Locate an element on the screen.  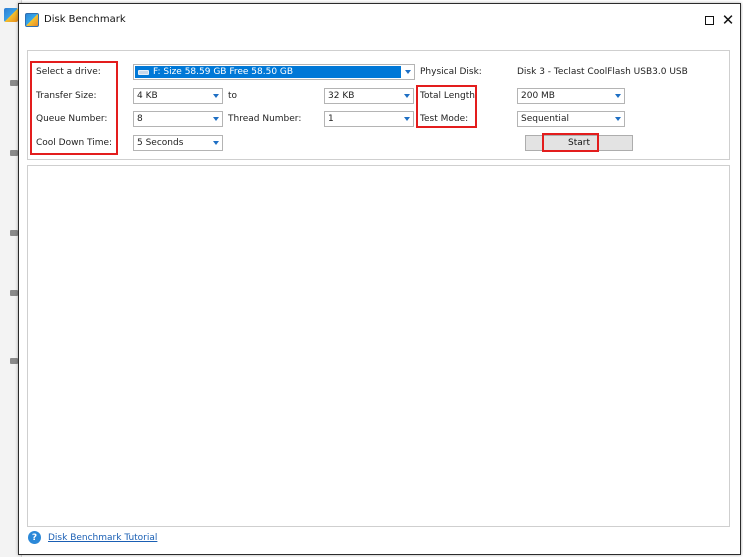
test-mode-value: Sequential is located at coordinates (545, 119).